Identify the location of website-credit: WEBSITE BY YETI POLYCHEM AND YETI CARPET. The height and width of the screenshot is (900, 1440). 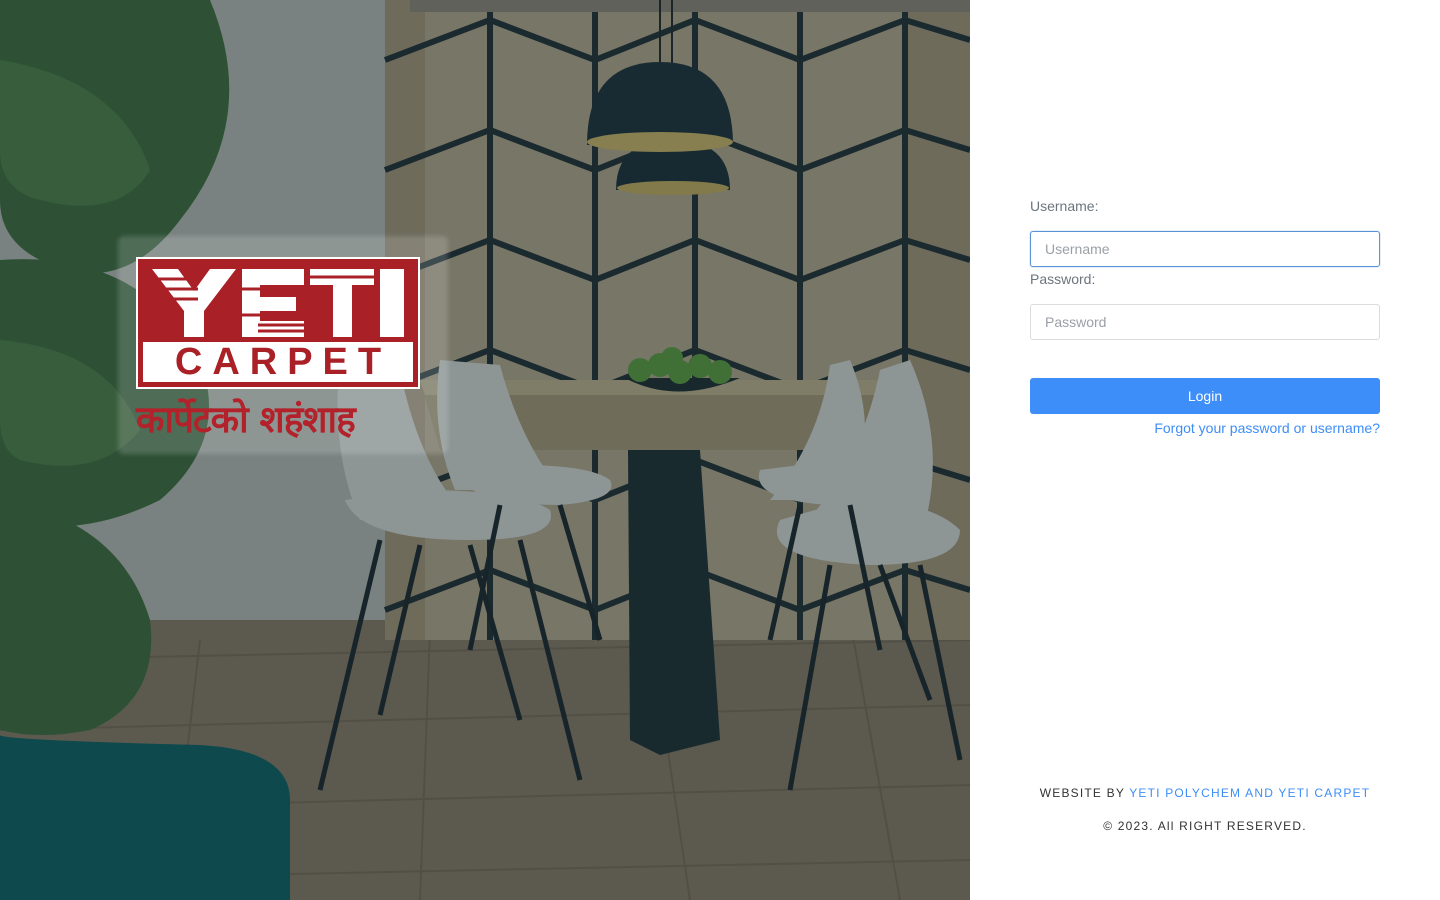
(1205, 793).